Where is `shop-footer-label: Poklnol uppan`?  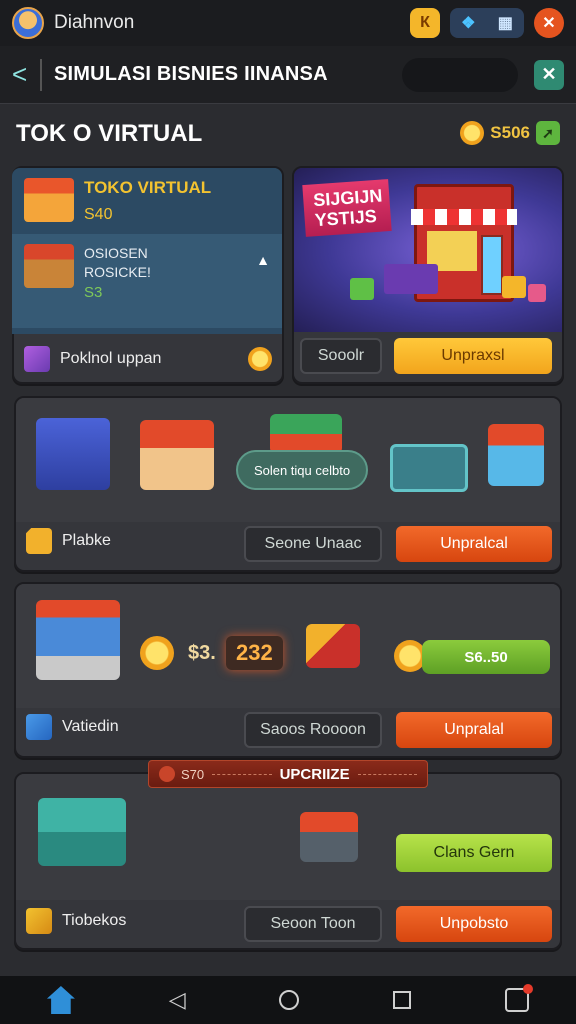 shop-footer-label: Poklnol uppan is located at coordinates (111, 358).